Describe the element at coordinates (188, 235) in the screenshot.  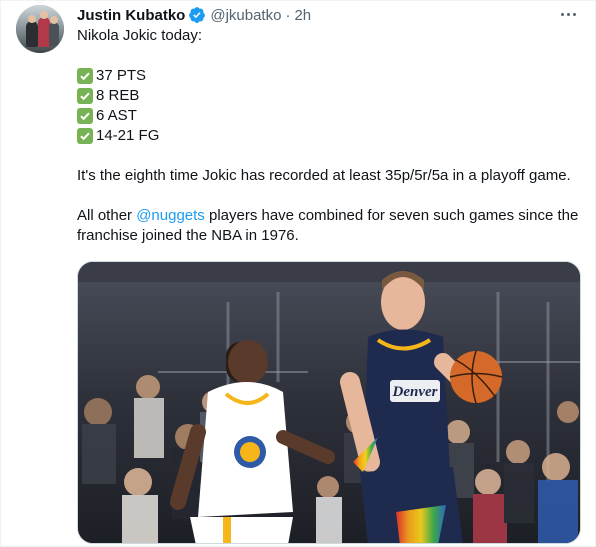
I see `tweet-paragraph-2-line-2: franchise joined the NBA in 1976.` at that location.